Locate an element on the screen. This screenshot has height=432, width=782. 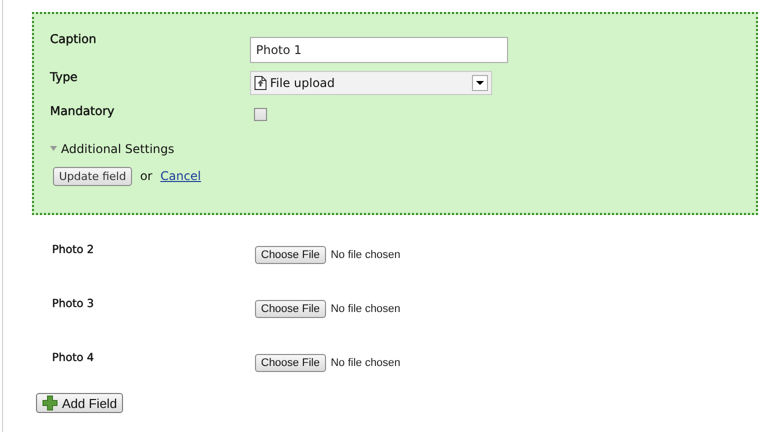
type-label: Type is located at coordinates (64, 77).